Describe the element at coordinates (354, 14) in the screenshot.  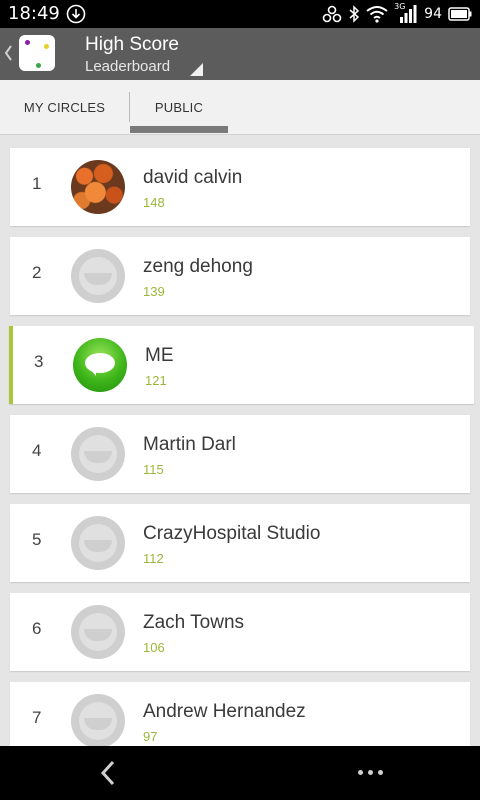
I see `bluetooth-icon` at that location.